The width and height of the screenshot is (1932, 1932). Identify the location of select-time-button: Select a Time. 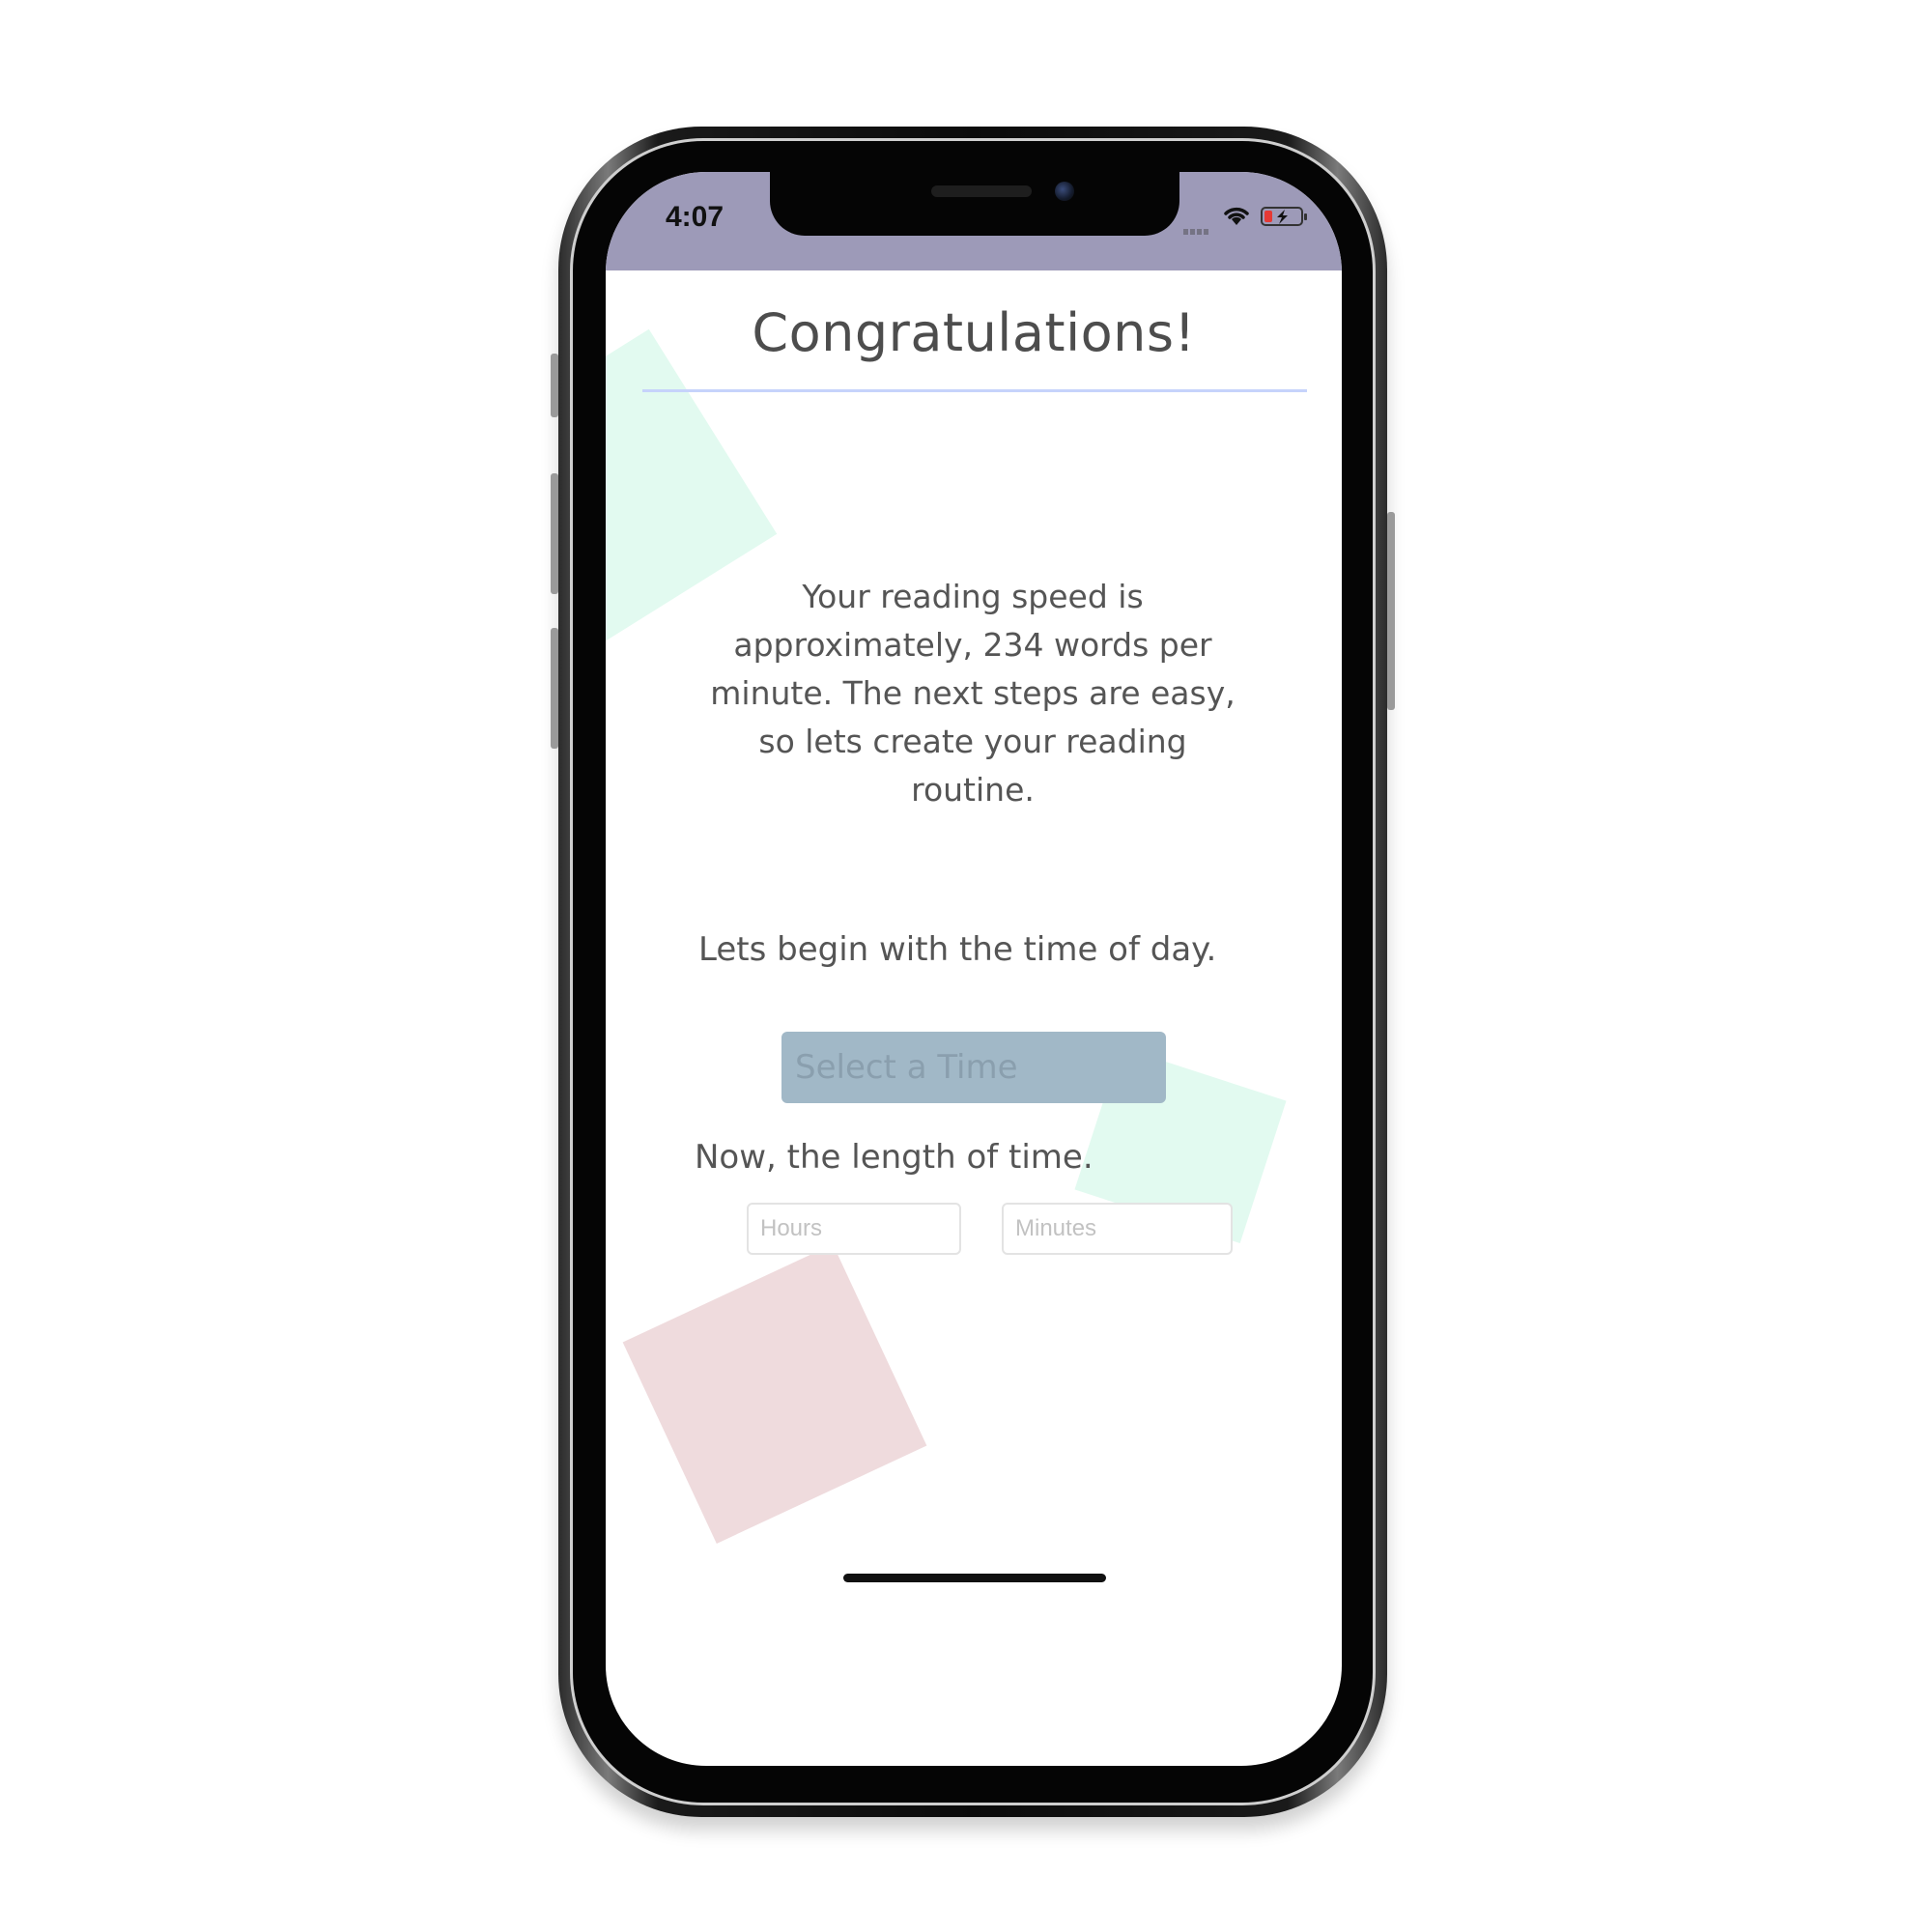
(973, 1067).